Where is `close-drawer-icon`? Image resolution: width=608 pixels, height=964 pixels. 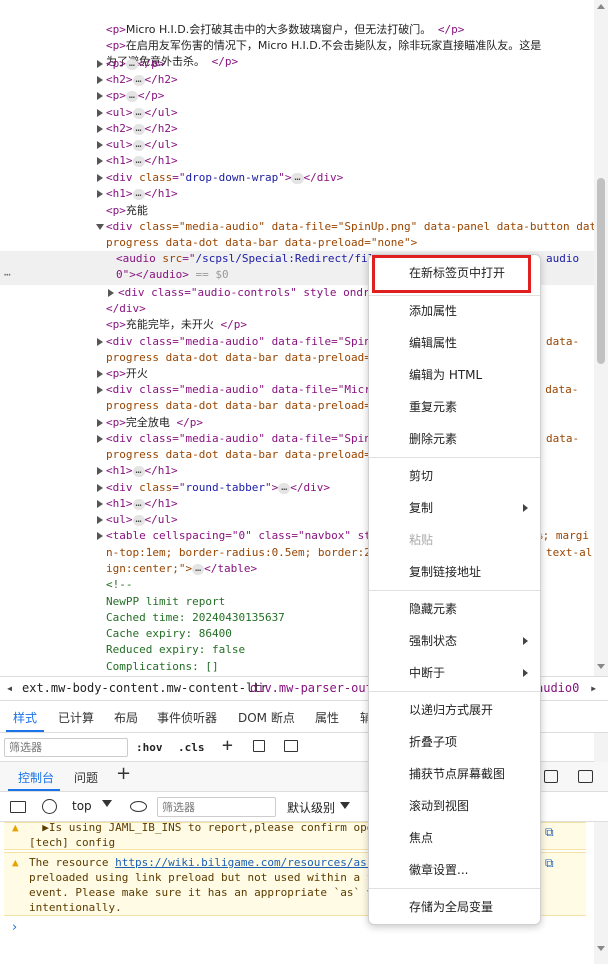 close-drawer-icon is located at coordinates (585, 776).